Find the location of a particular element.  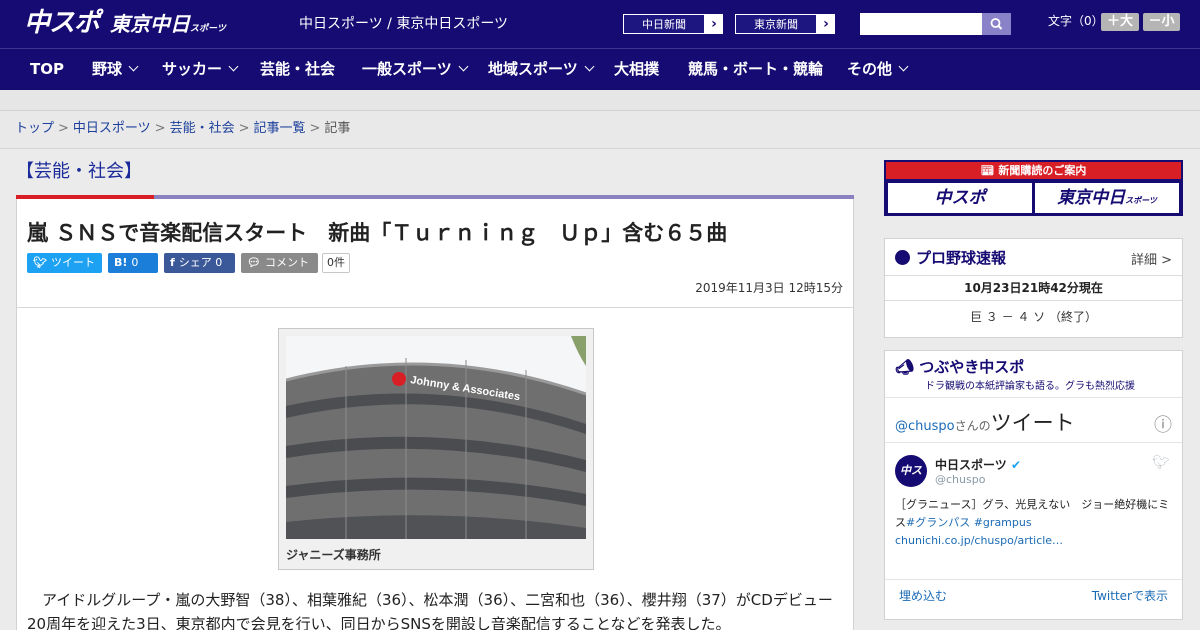

nav-item-label: 芸能・社会 is located at coordinates (298, 69).